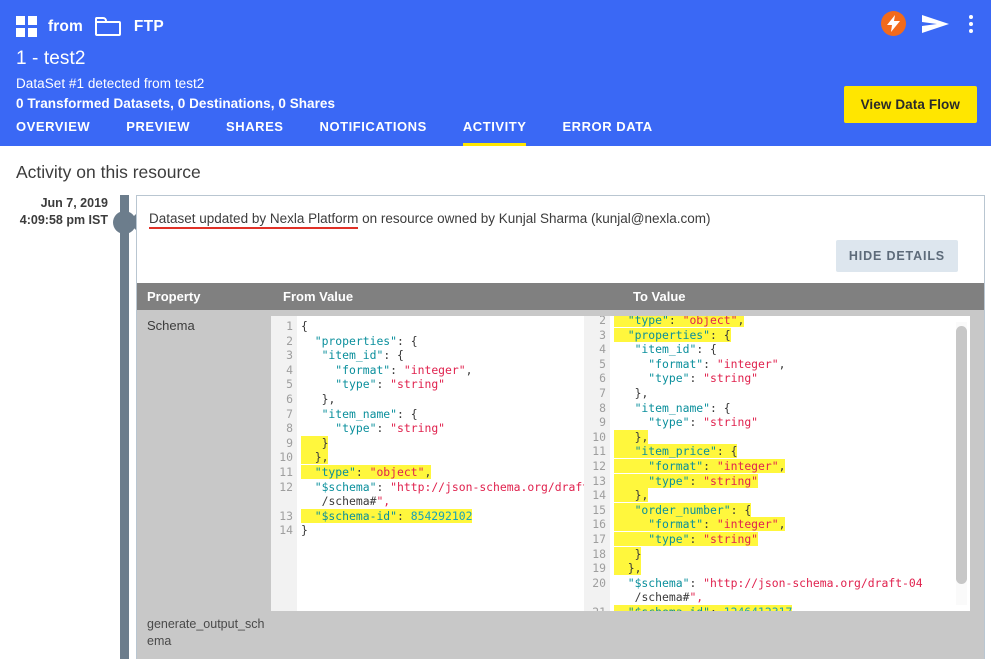 This screenshot has height=659, width=991. What do you see at coordinates (599, 509) in the screenshot?
I see `line-number: 15` at bounding box center [599, 509].